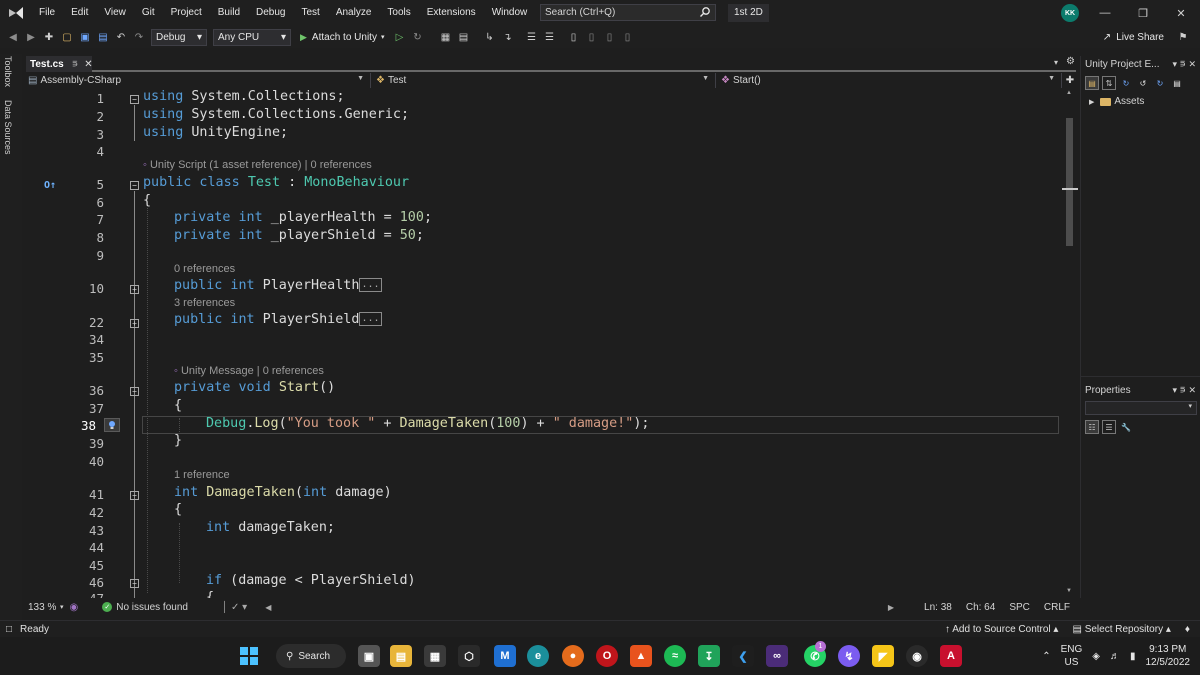 The image size is (1200, 675). What do you see at coordinates (627, 37) in the screenshot?
I see `bookmark-clear-icon: ▯` at bounding box center [627, 37].